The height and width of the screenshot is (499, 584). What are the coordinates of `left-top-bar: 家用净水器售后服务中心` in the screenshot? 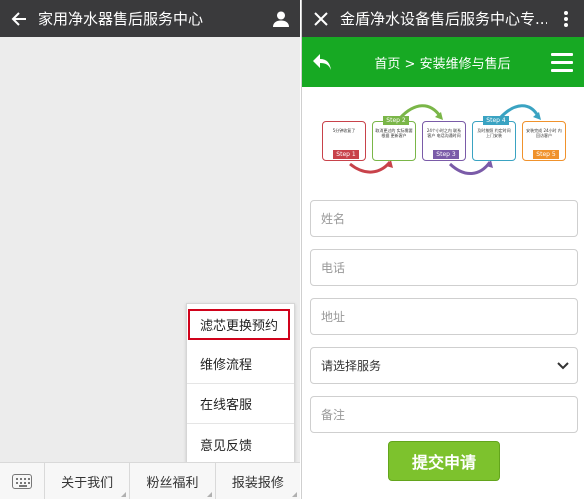 It's located at (150, 18).